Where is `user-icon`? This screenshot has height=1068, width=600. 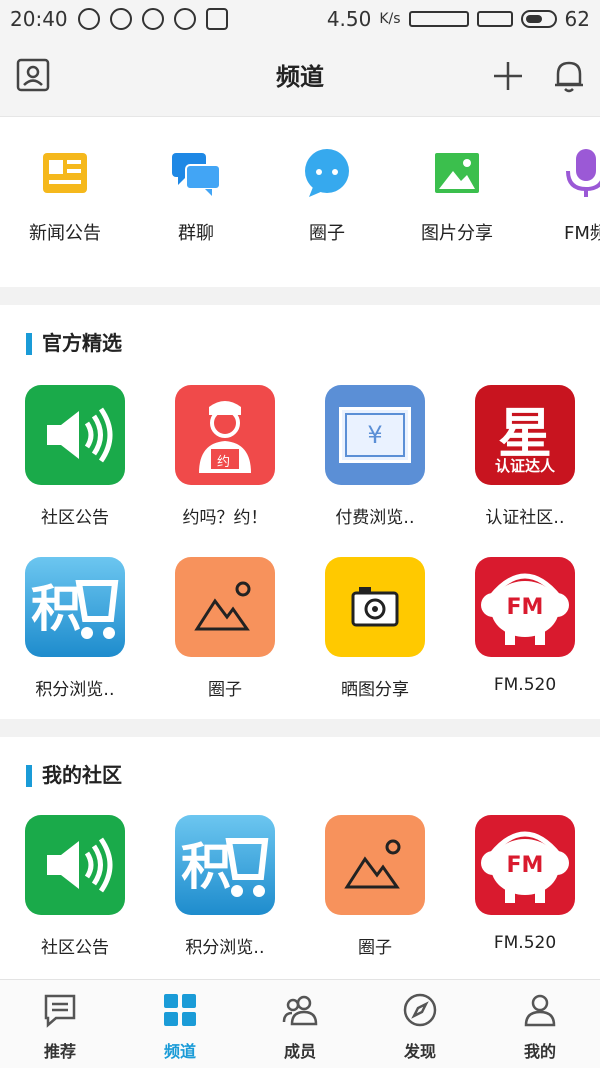 user-icon is located at coordinates (540, 1010).